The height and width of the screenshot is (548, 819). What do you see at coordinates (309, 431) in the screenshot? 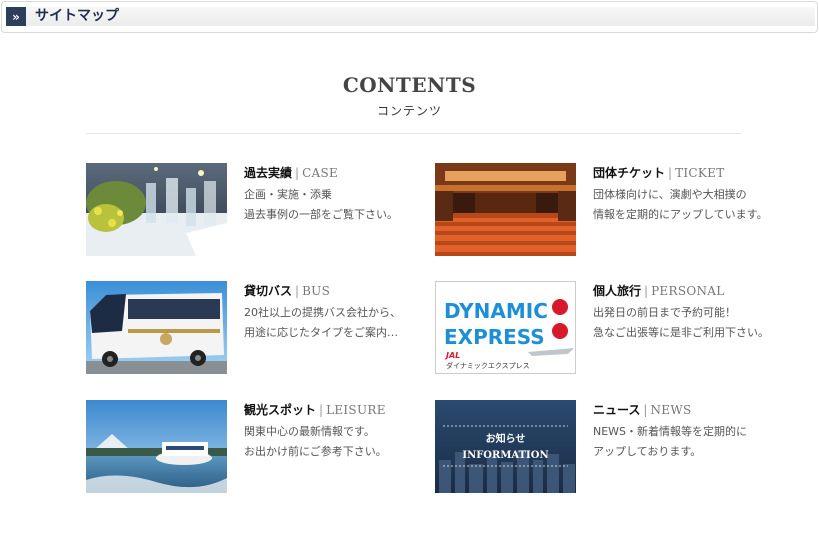
I see `card-desc-line: 関東中心の最新情報です。` at bounding box center [309, 431].